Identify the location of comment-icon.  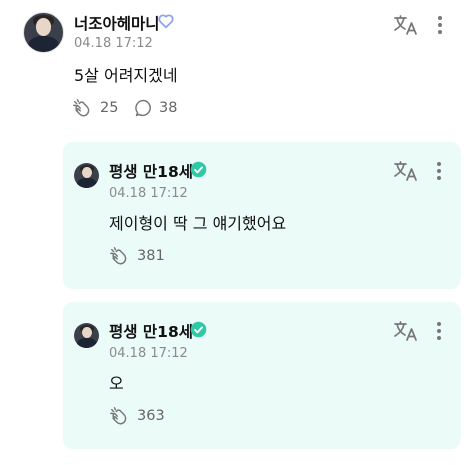
(144, 110).